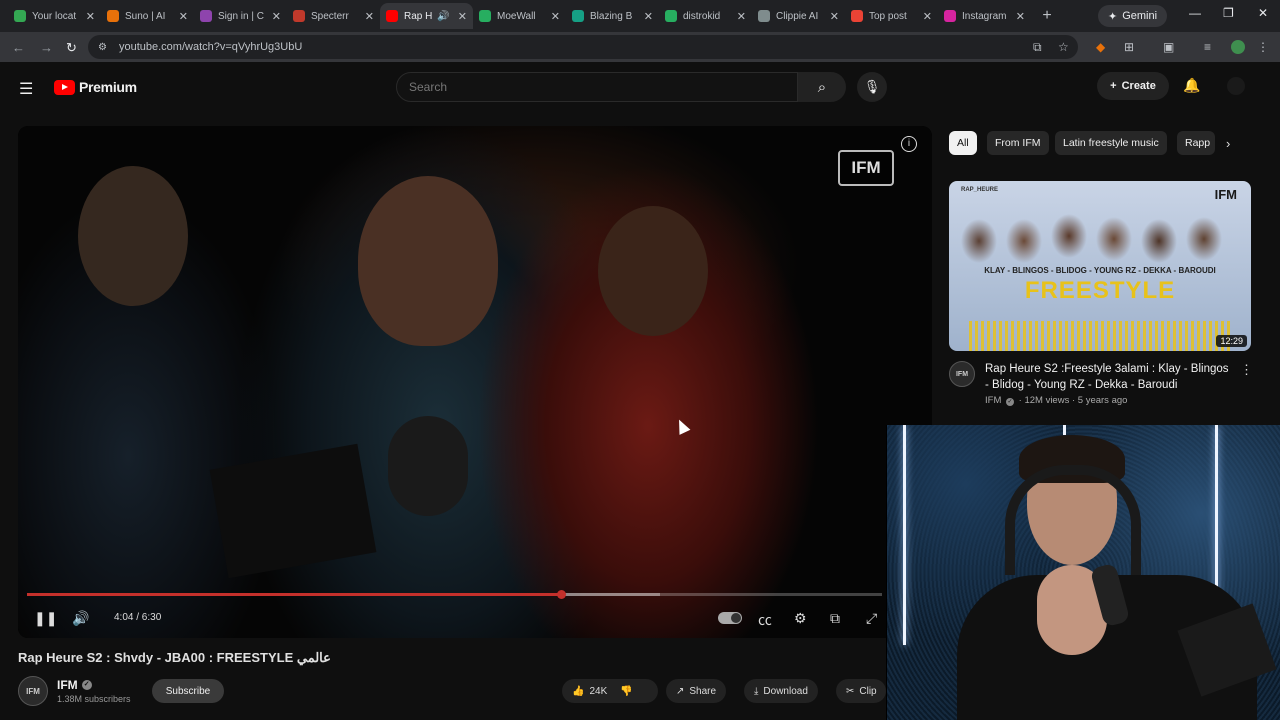 The image size is (1280, 720). I want to click on share-button: ↗ Share, so click(696, 691).